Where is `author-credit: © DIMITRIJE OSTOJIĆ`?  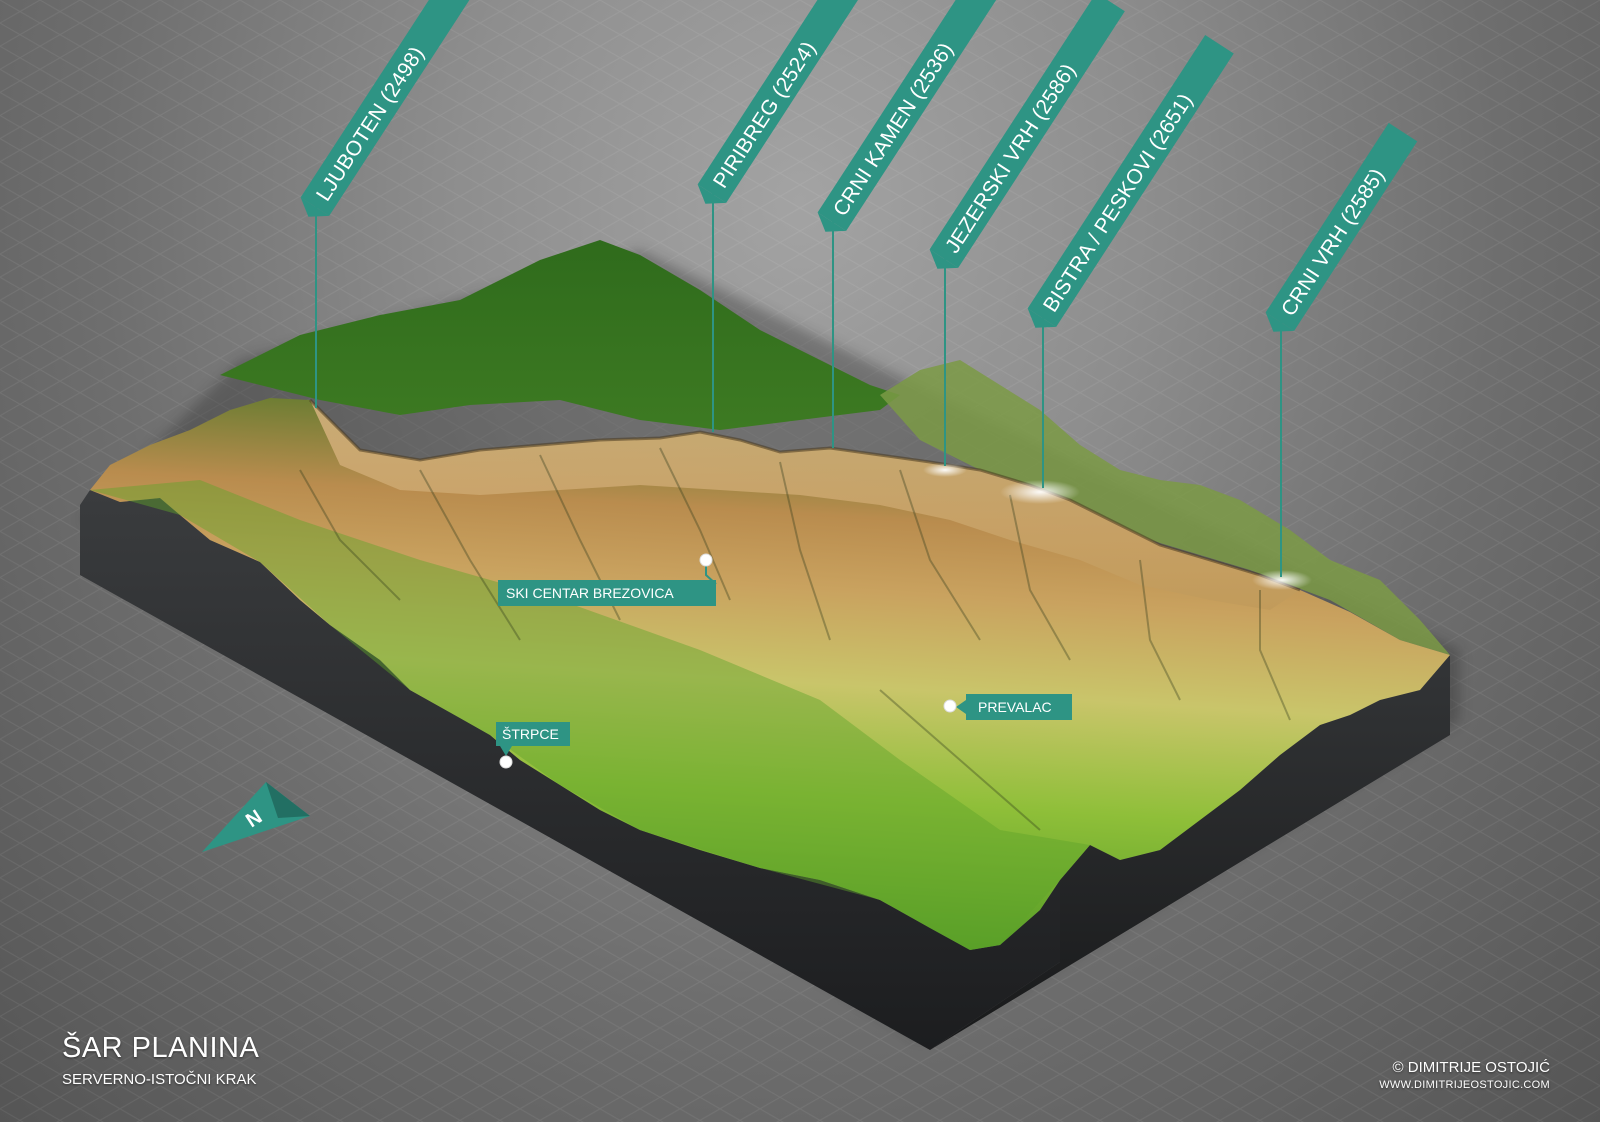 author-credit: © DIMITRIJE OSTOJIĆ is located at coordinates (1471, 1067).